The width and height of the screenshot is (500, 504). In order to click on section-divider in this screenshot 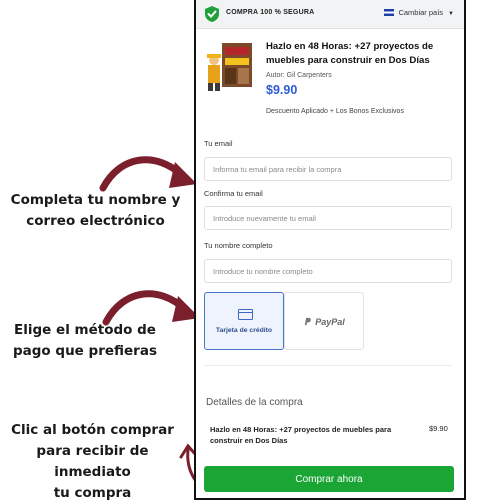, I will do `click(328, 365)`.